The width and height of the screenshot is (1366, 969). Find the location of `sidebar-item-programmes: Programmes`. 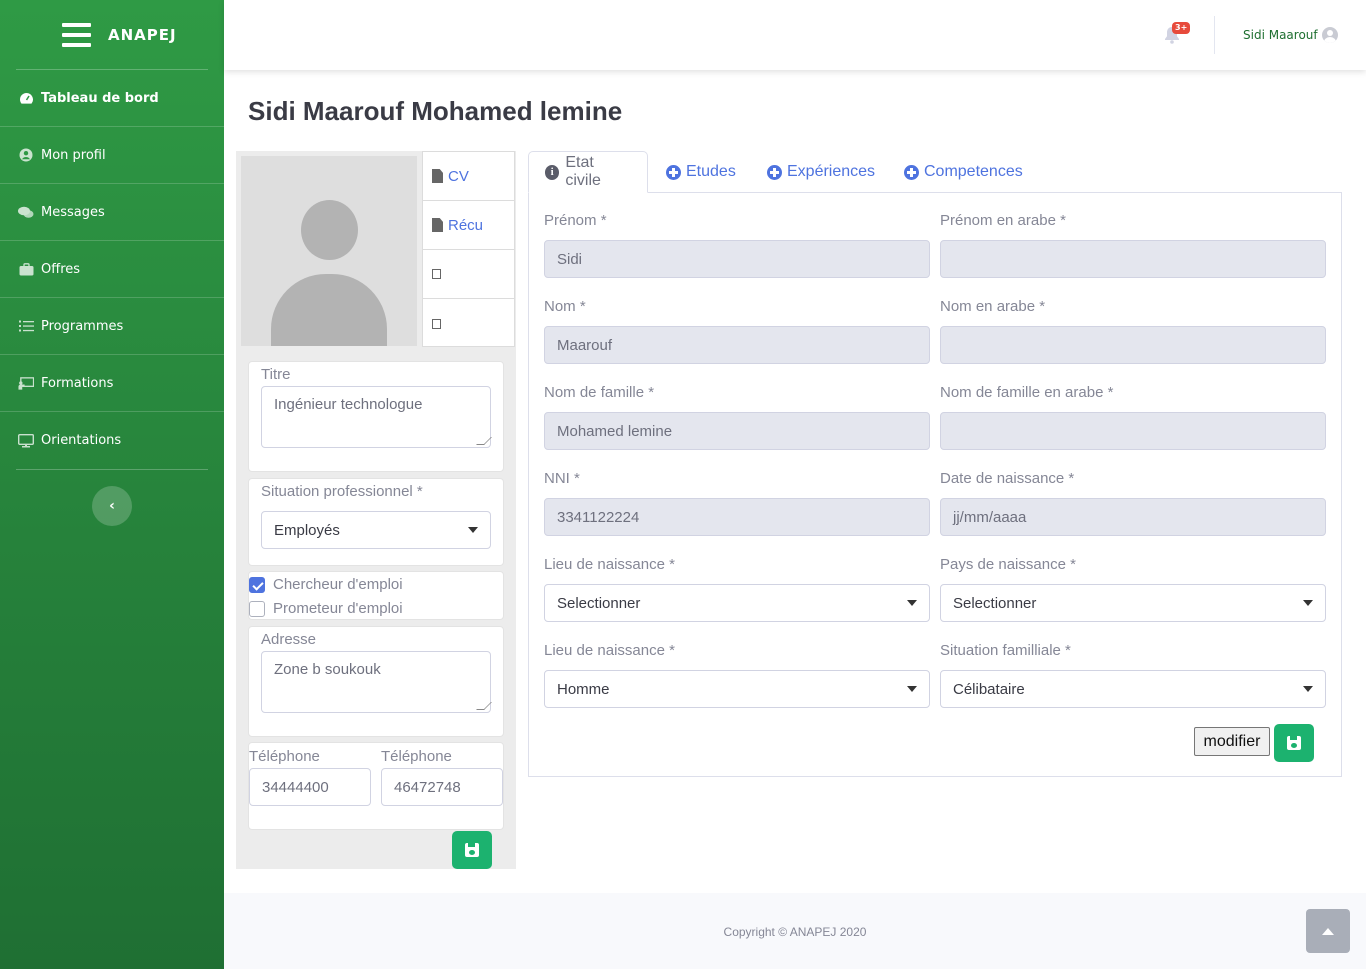

sidebar-item-programmes: Programmes is located at coordinates (112, 326).